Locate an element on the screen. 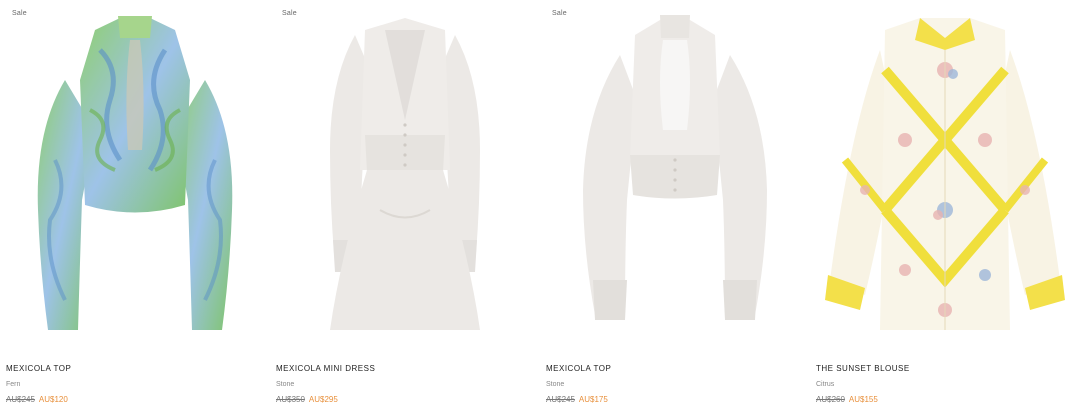 This screenshot has height=411, width=1080. product-meta: MEXICOLA TOP Fern AU$245 AU$120 is located at coordinates (135, 384).